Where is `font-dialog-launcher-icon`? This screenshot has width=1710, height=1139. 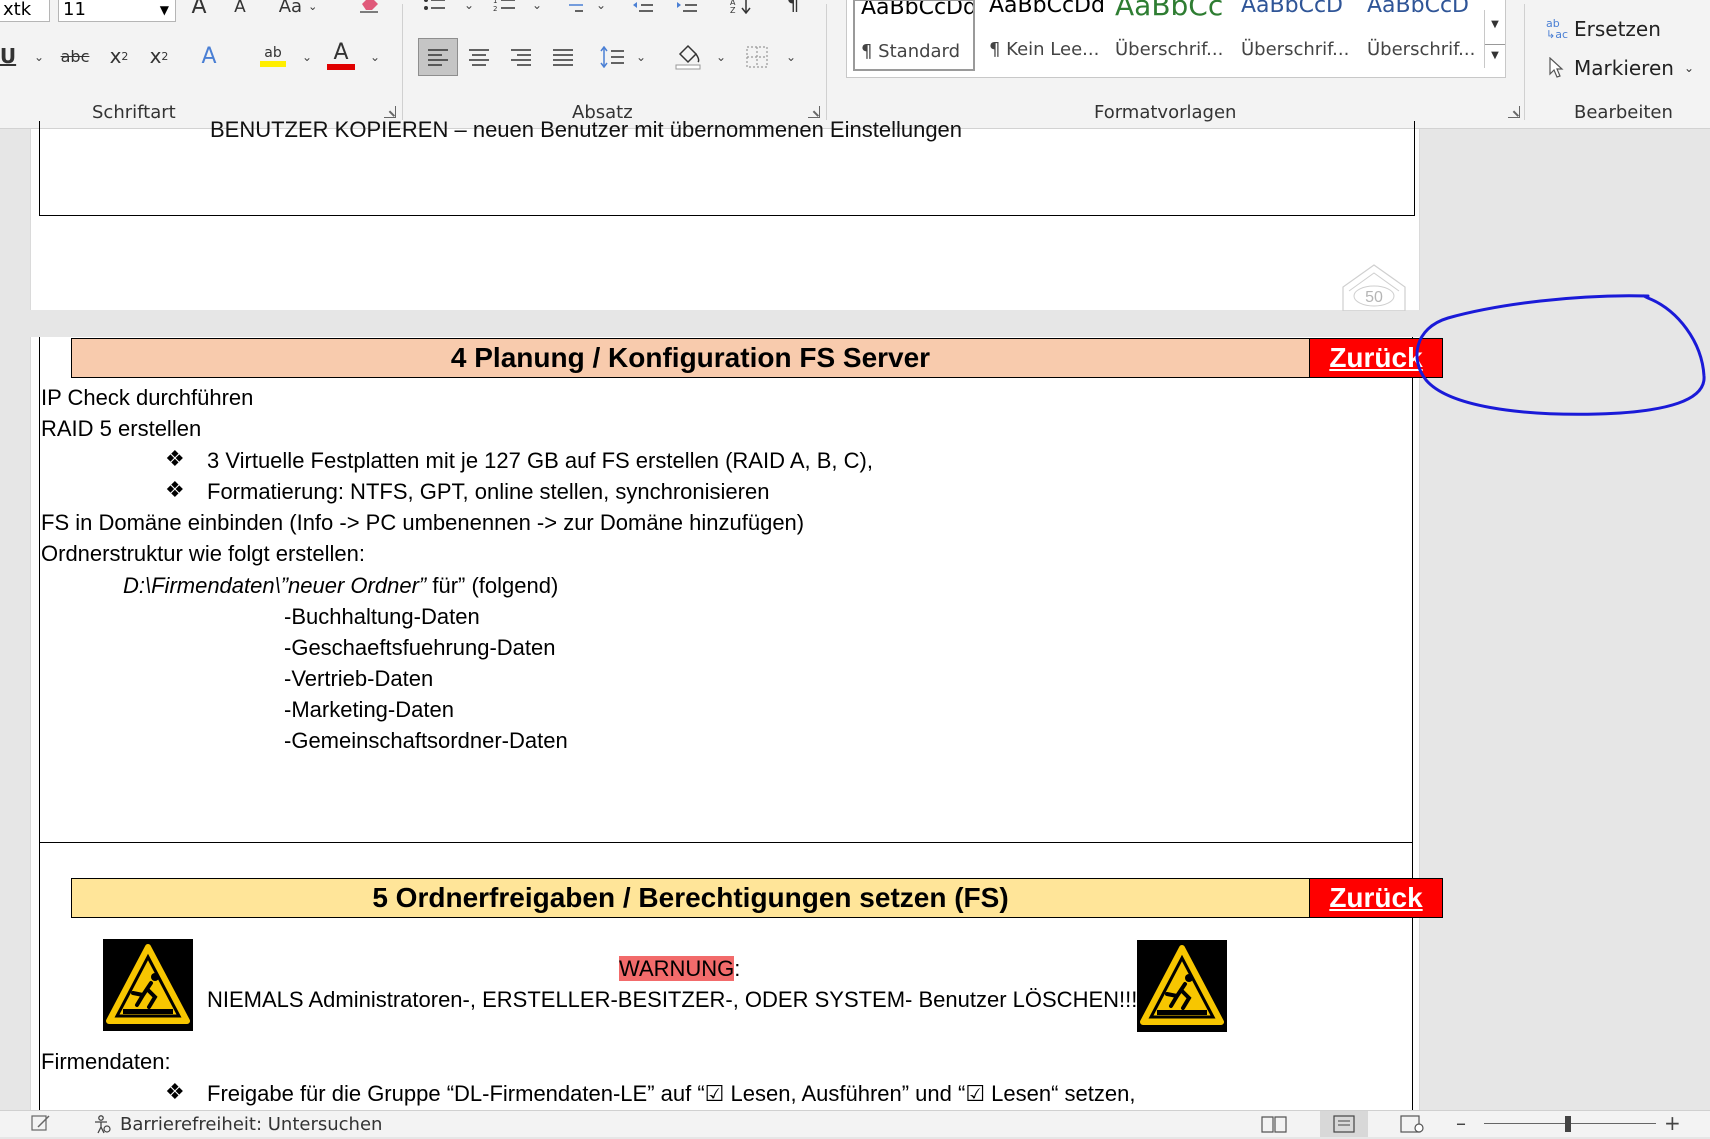
font-dialog-launcher-icon is located at coordinates (390, 112).